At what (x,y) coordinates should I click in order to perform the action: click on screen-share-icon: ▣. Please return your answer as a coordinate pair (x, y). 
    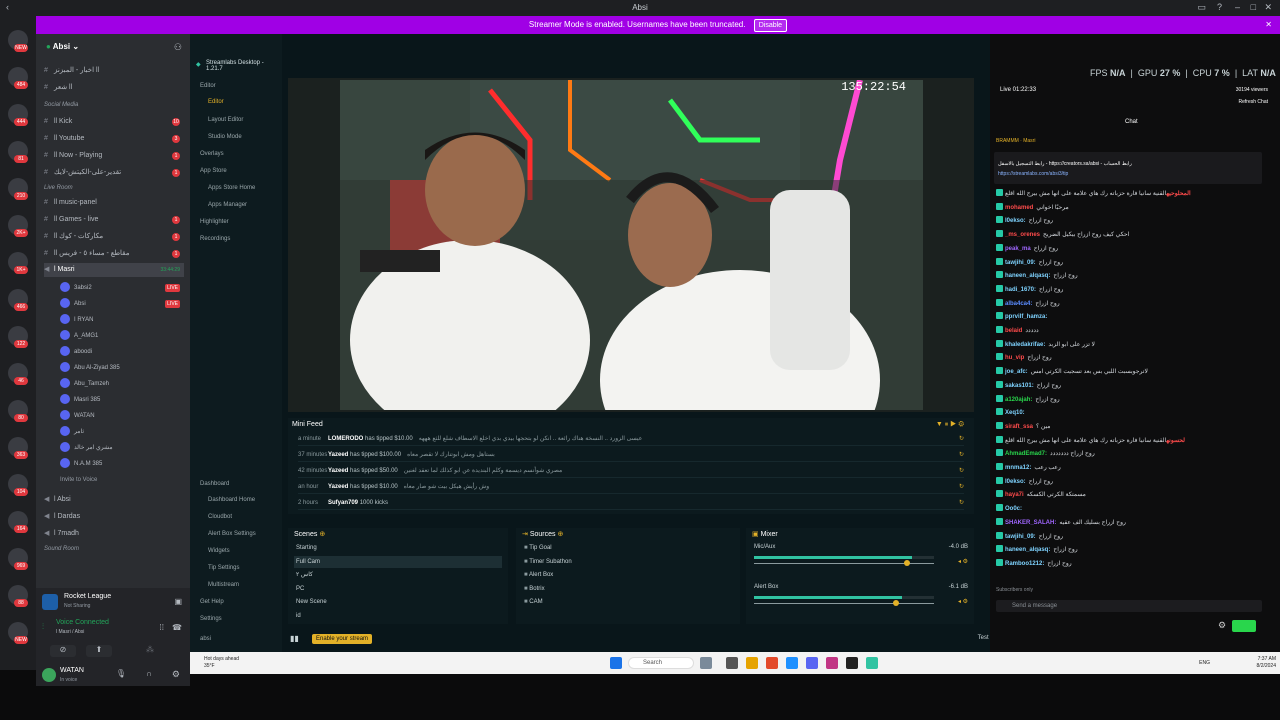
    Looking at the image, I should click on (178, 601).